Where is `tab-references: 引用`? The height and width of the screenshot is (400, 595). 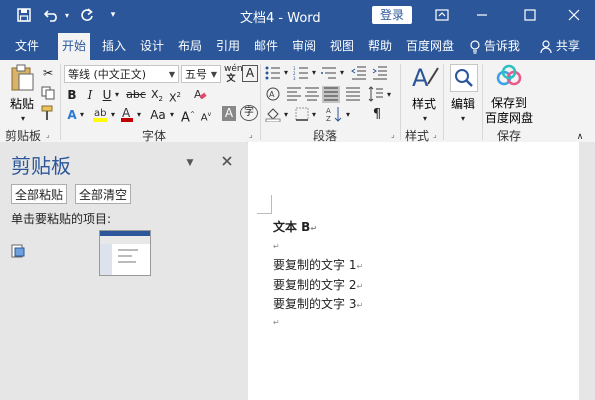 tab-references: 引用 is located at coordinates (228, 46).